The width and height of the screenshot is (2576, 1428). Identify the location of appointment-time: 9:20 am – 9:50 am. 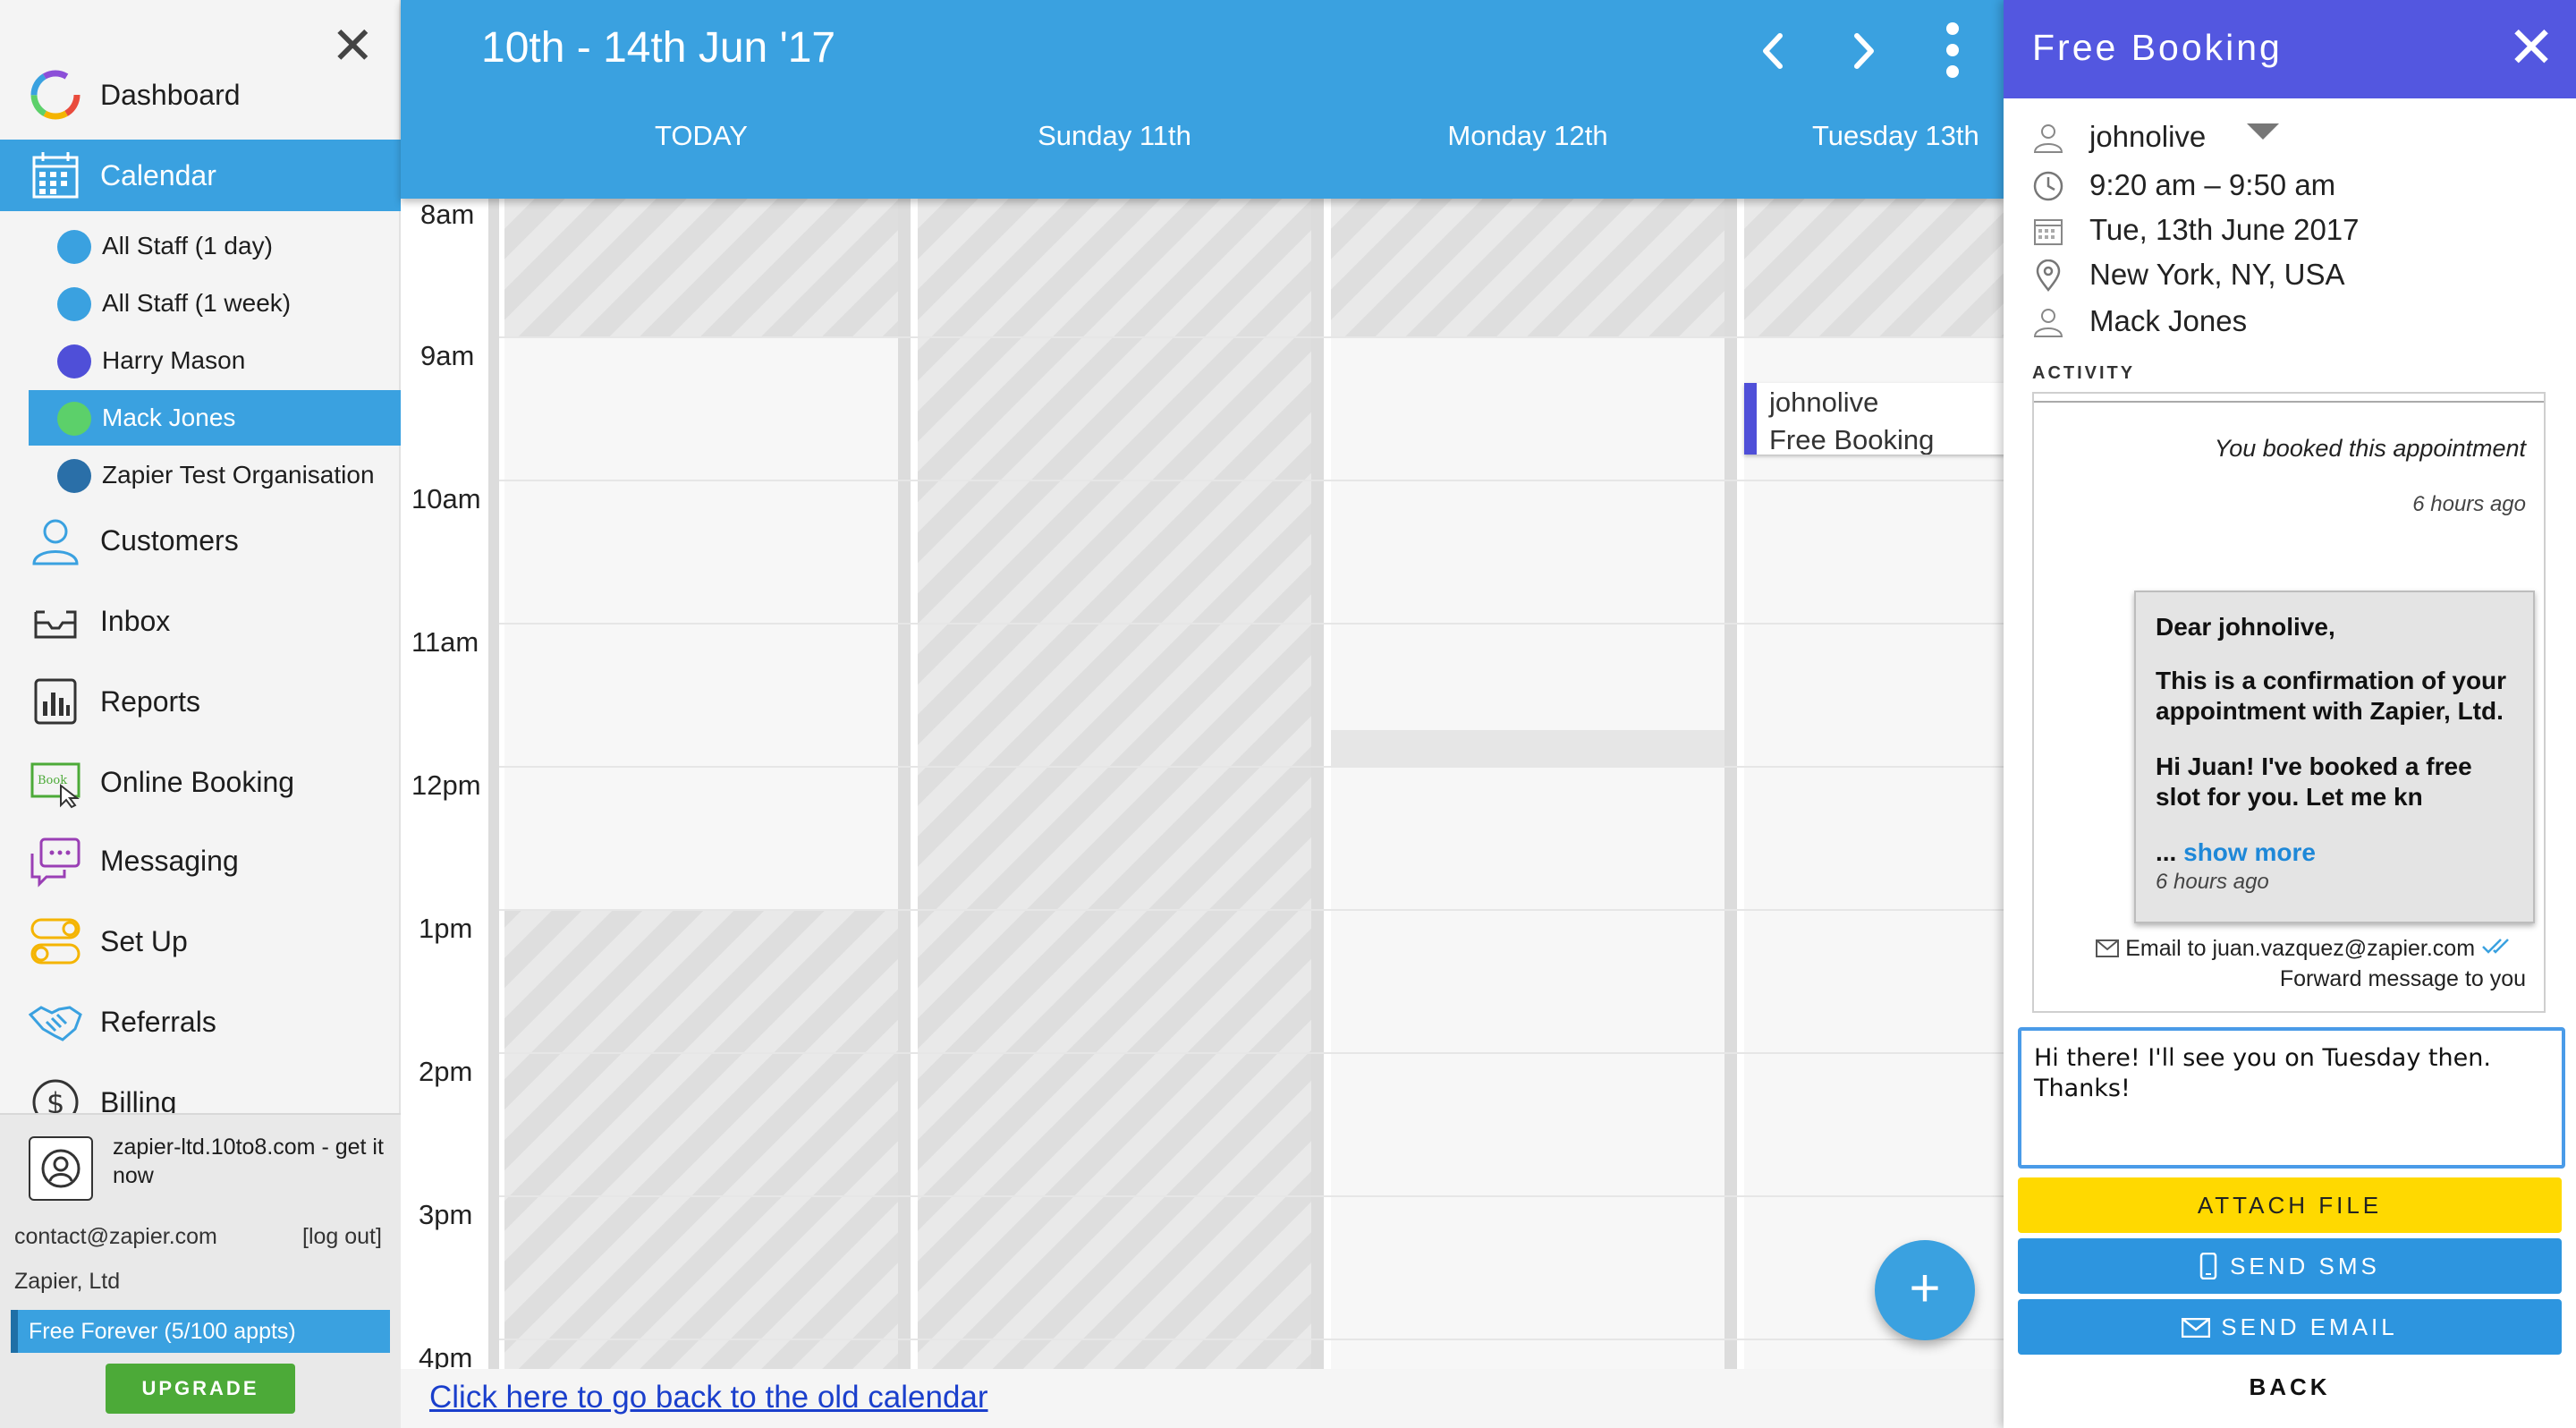
(2212, 184).